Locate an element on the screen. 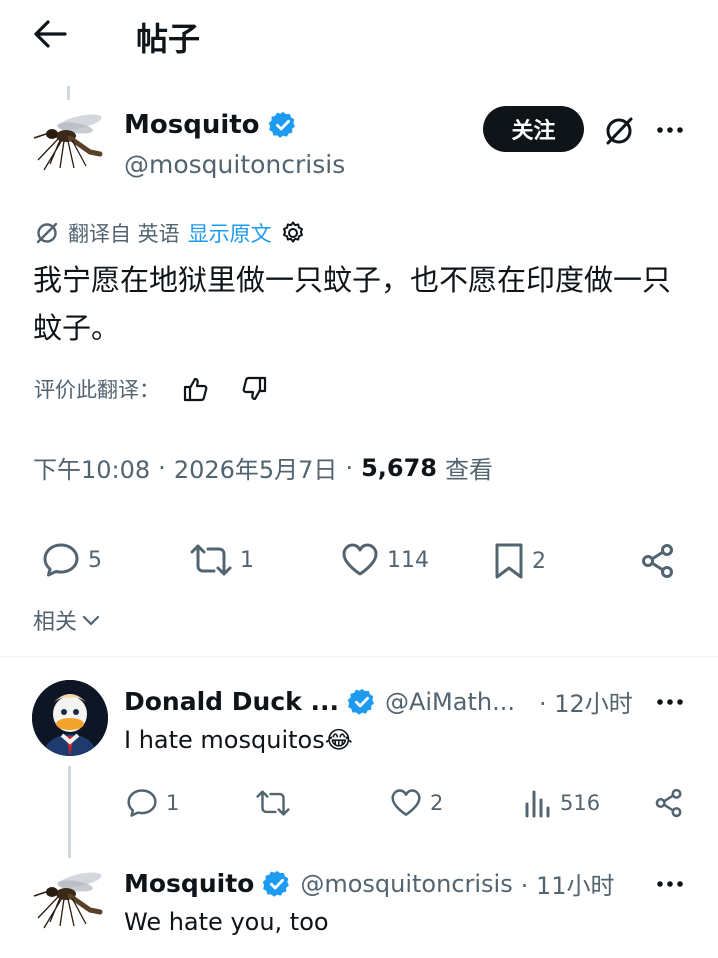  follow-label: 关注 is located at coordinates (533, 131).